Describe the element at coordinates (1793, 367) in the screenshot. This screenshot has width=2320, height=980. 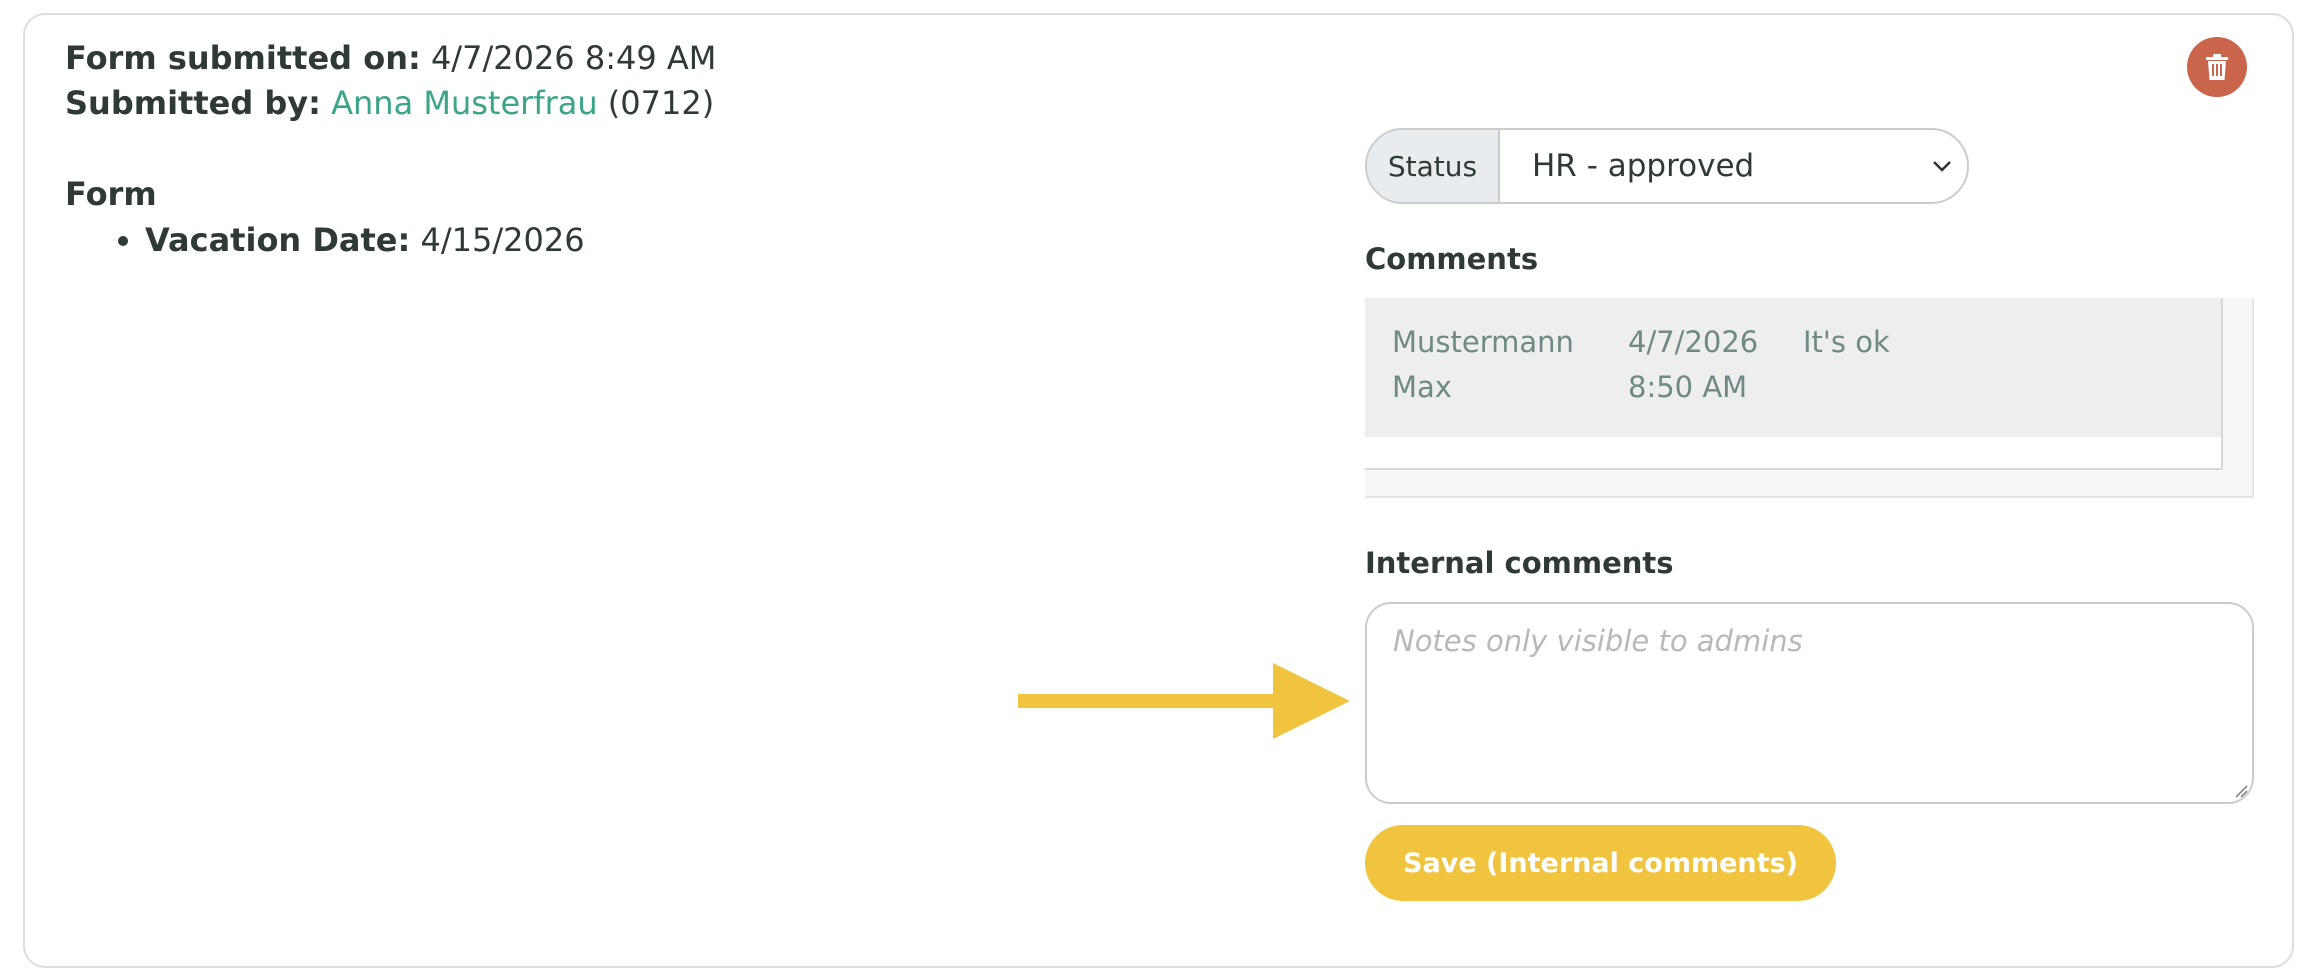
I see `comment-row: Mustermann Max 4/7/2026 8:50 AM It's ok` at that location.